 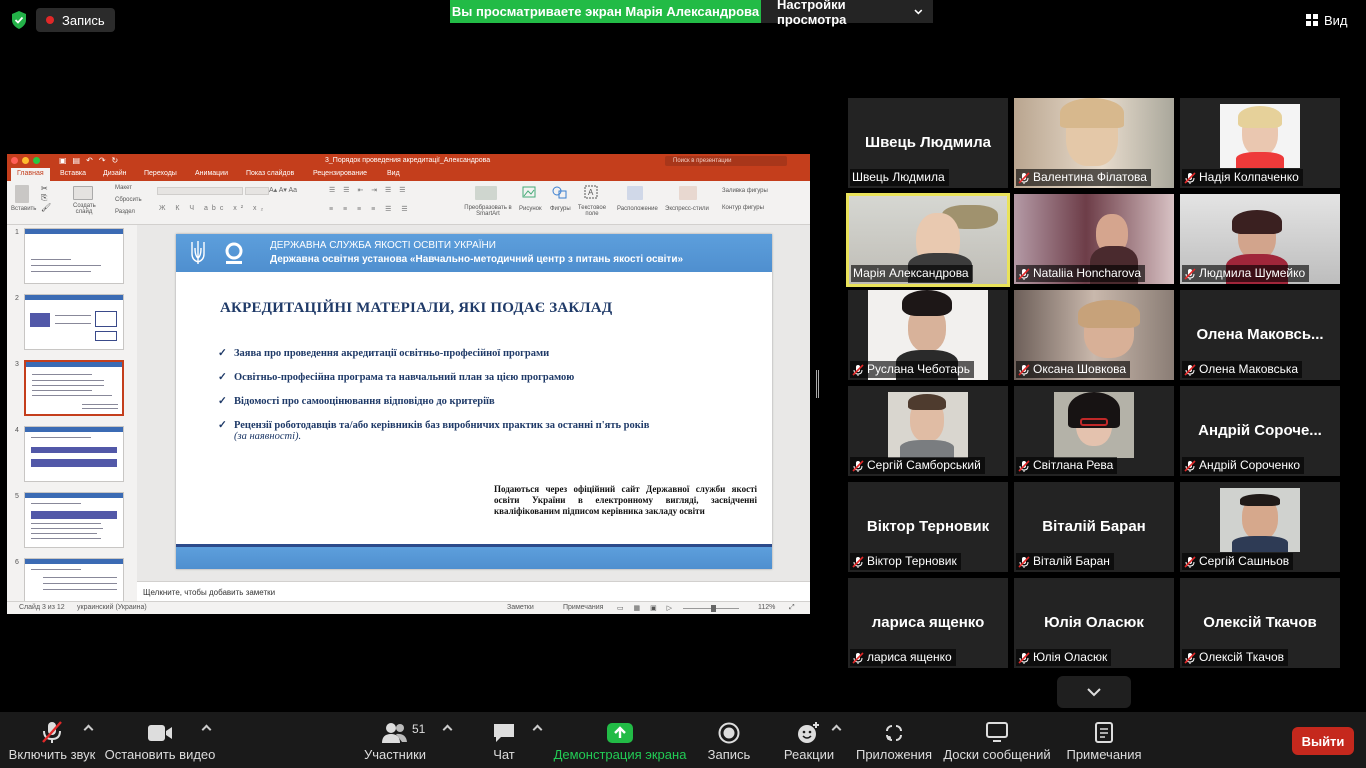 What do you see at coordinates (473, 591) in the screenshot?
I see `speaker-notes-field: Щелкните, чтобы добавить заметки` at bounding box center [473, 591].